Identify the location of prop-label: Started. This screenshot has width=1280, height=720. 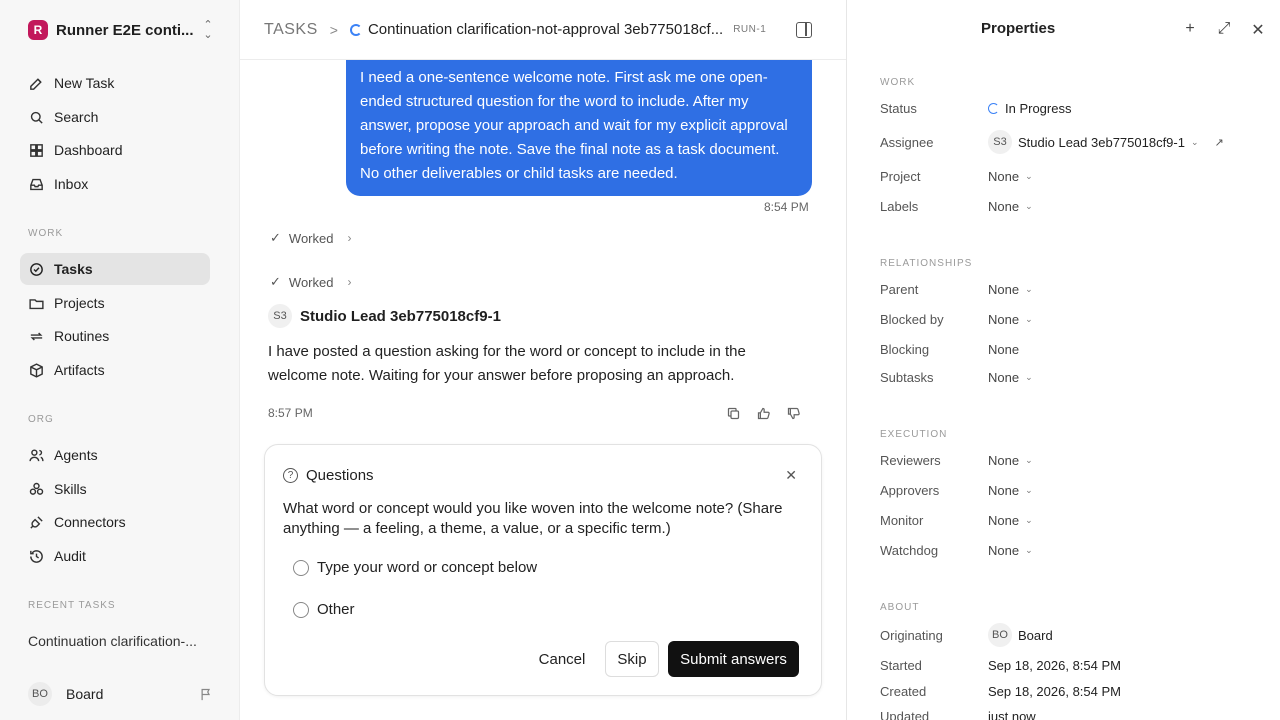
(901, 665).